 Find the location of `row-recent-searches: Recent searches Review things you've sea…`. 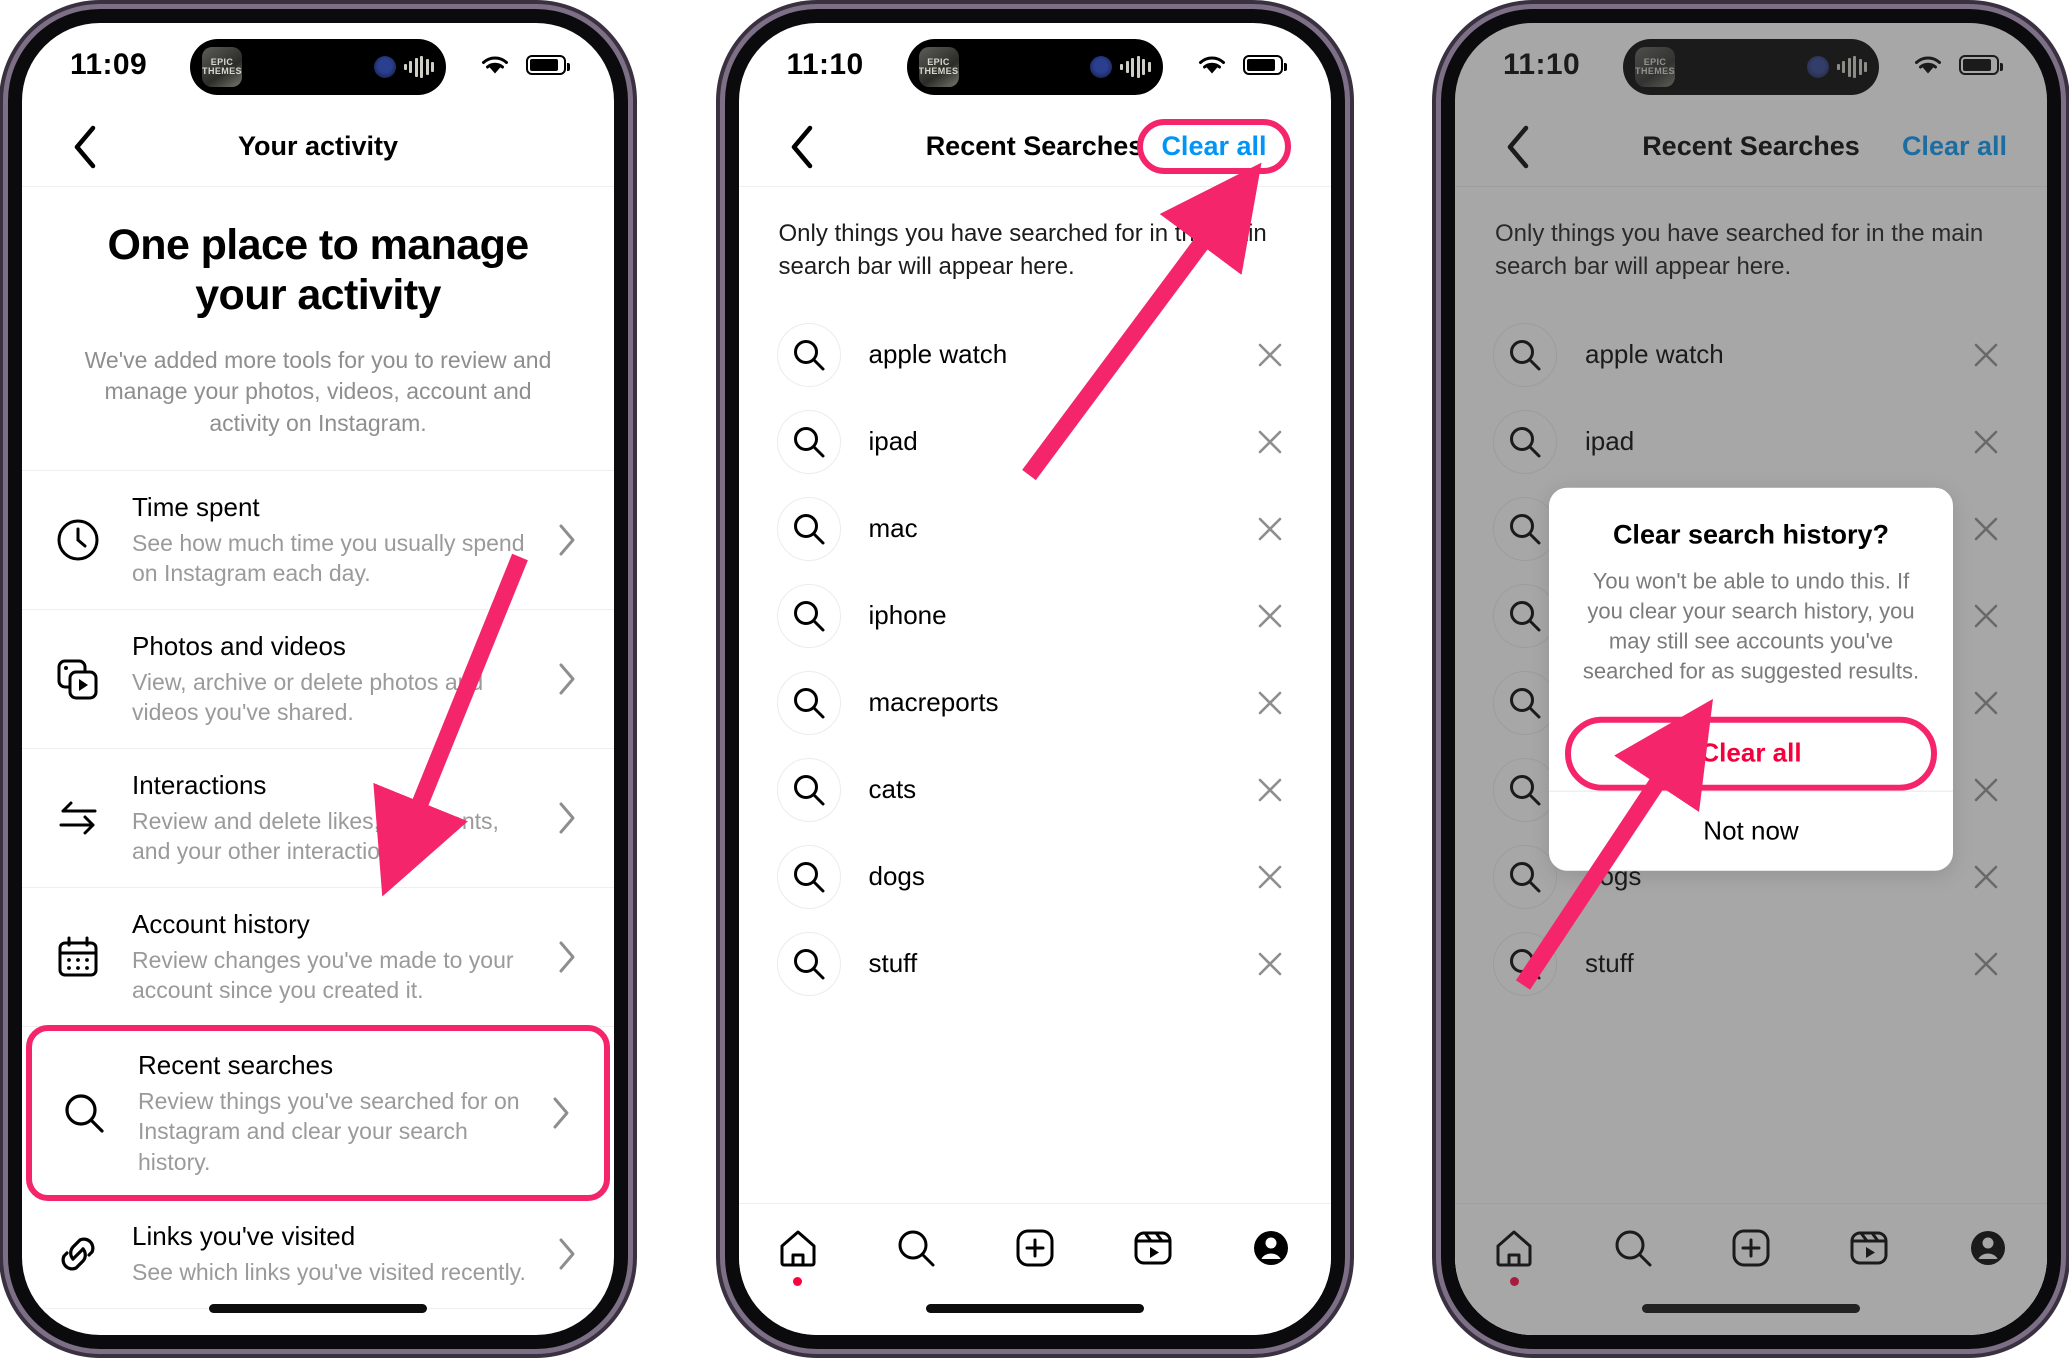

row-recent-searches: Recent searches Review things you've sea… is located at coordinates (318, 1113).